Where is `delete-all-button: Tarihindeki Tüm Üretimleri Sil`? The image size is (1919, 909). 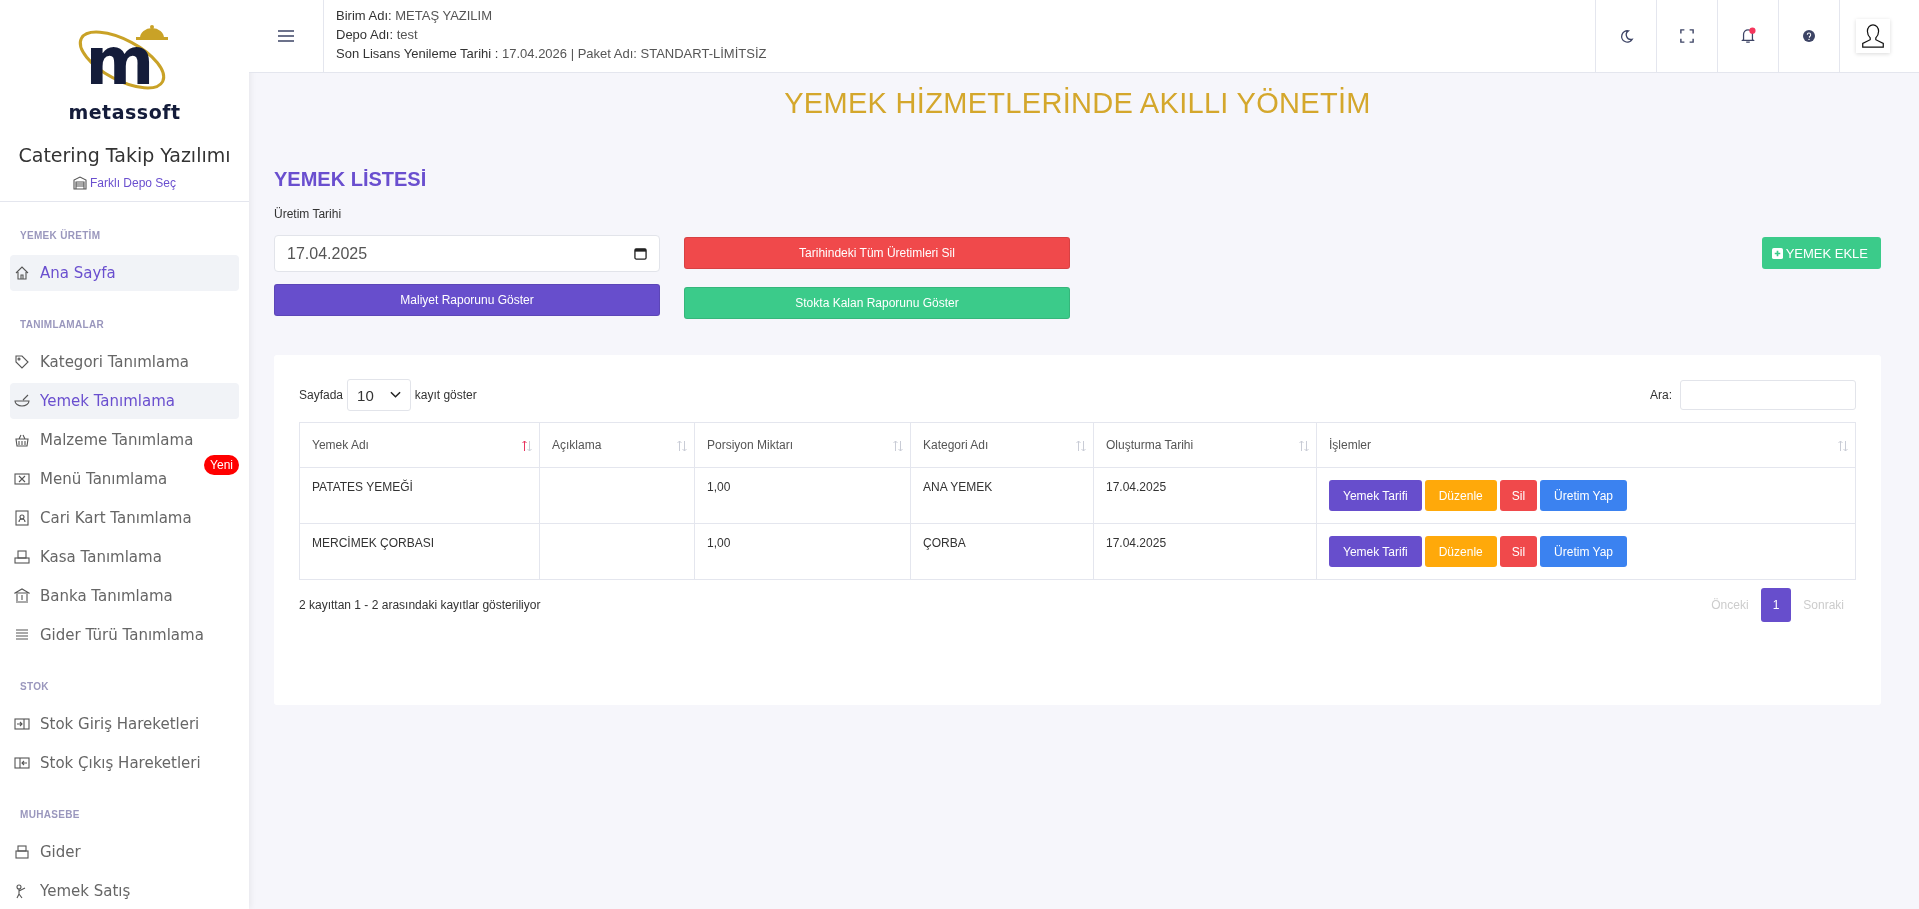 delete-all-button: Tarihindeki Tüm Üretimleri Sil is located at coordinates (877, 253).